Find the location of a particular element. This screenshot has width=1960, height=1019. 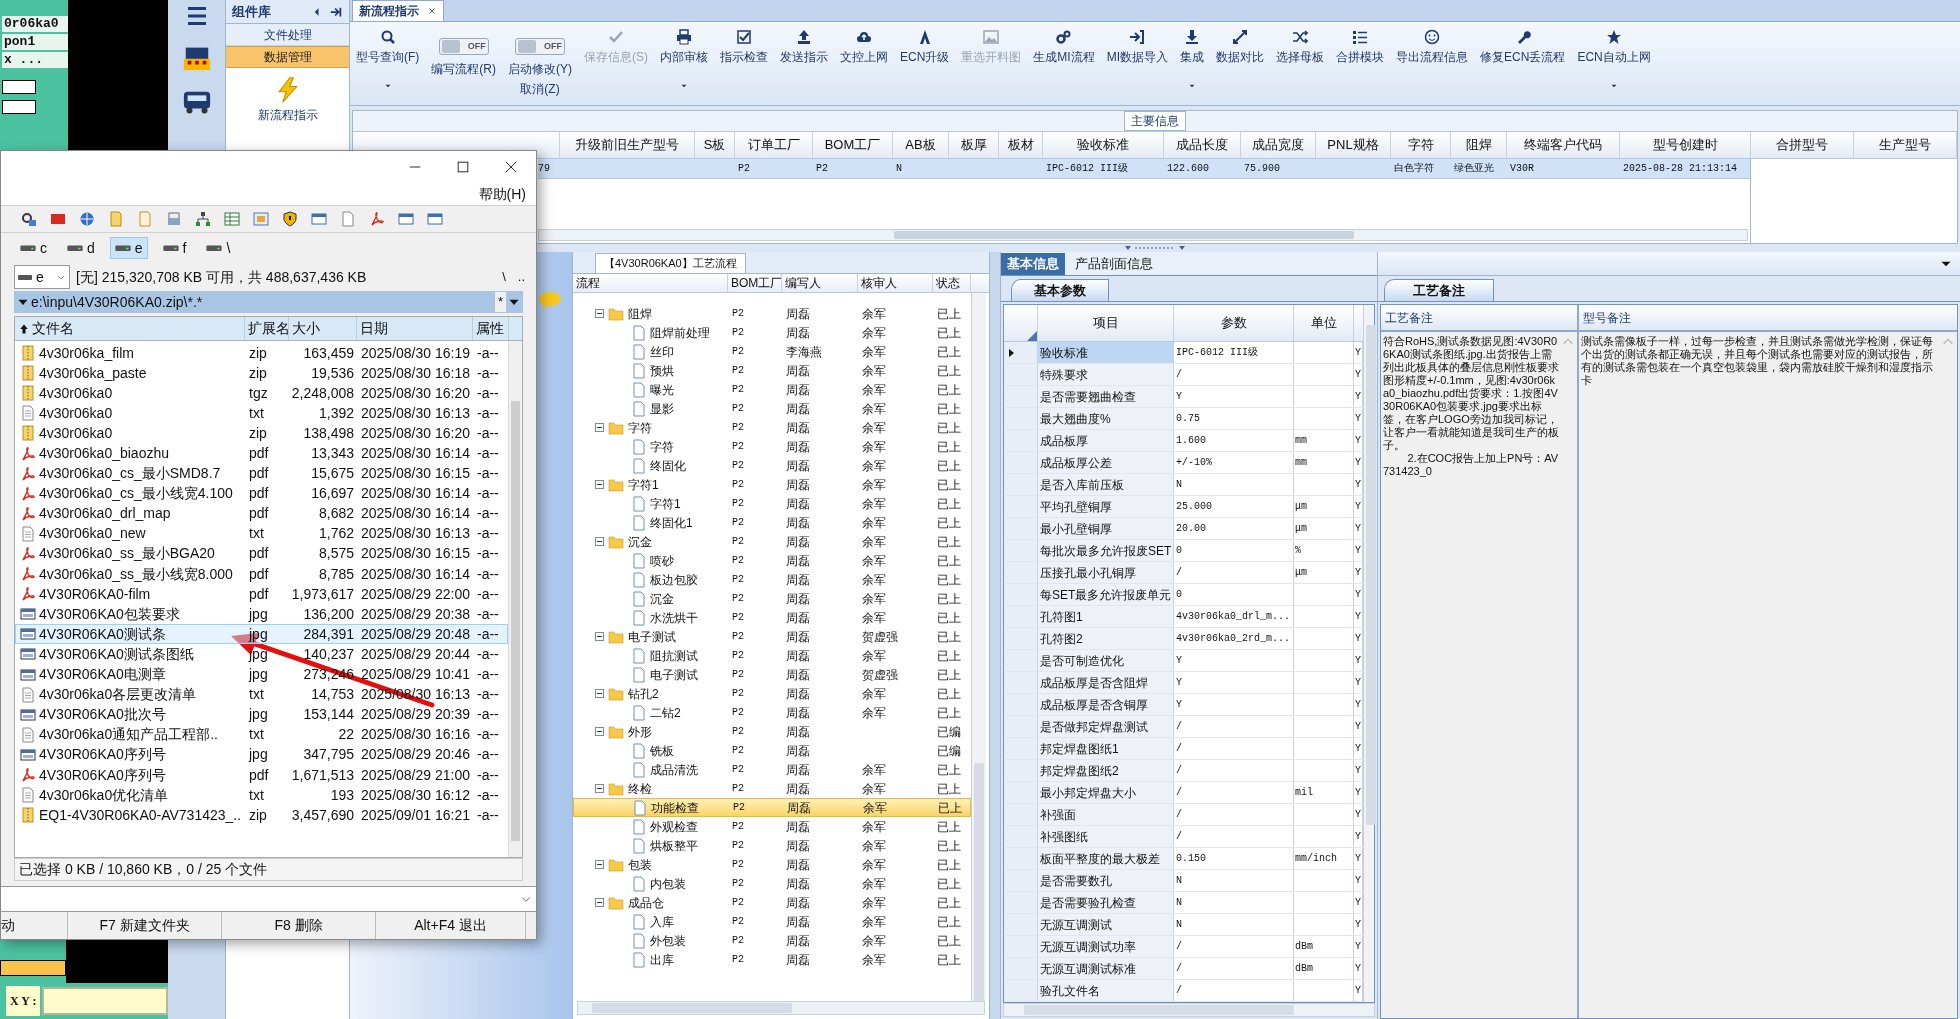

tree-row: 内包装 P2 周磊 余军 已上 is located at coordinates (772, 883).